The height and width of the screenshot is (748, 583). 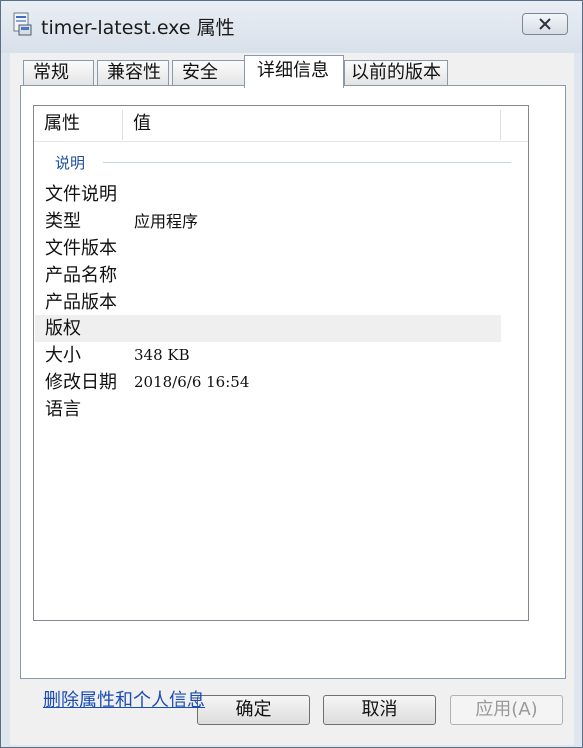 What do you see at coordinates (268, 355) in the screenshot?
I see `property-row: 大小 348 KB` at bounding box center [268, 355].